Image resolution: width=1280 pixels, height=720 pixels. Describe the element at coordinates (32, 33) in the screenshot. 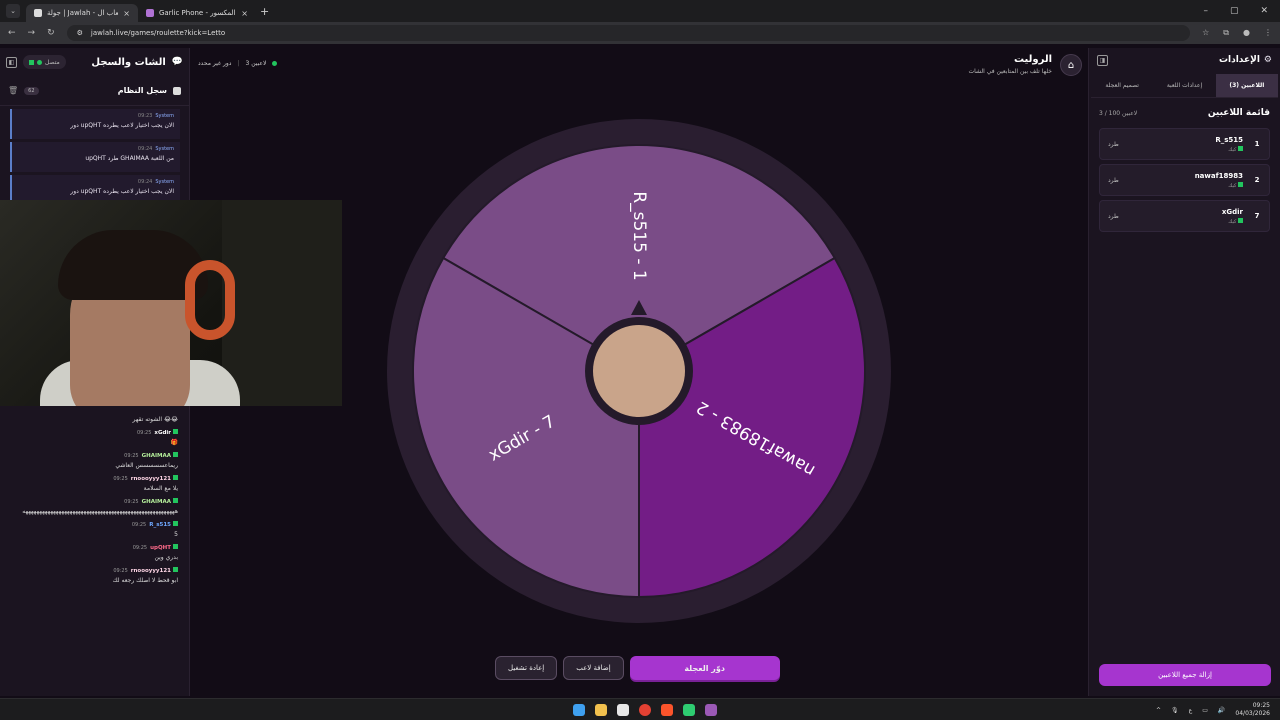

I see `forward-icon: →` at that location.